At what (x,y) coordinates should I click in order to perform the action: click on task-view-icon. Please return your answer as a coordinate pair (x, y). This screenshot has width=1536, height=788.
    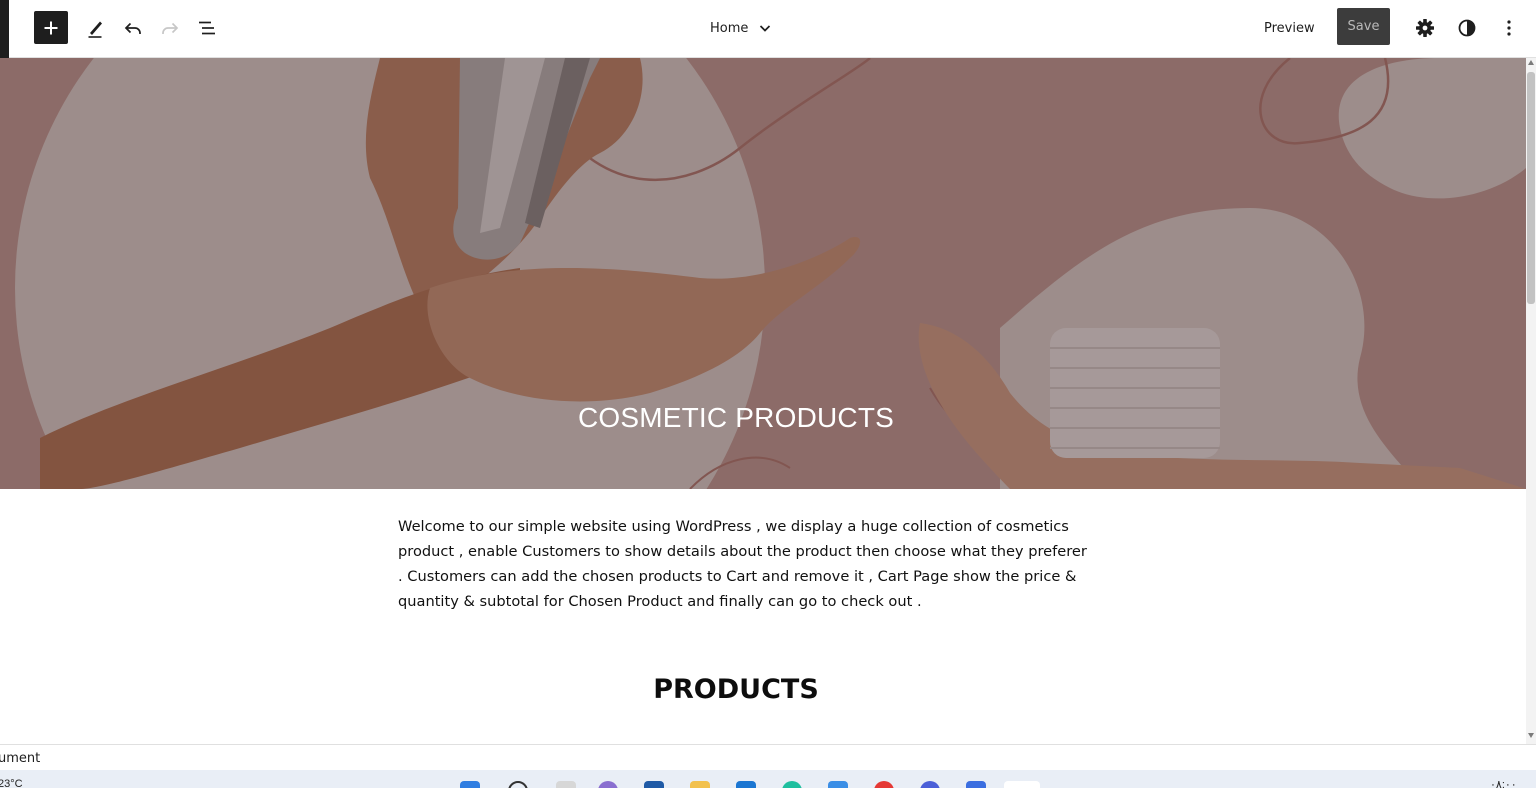
    Looking at the image, I should click on (566, 784).